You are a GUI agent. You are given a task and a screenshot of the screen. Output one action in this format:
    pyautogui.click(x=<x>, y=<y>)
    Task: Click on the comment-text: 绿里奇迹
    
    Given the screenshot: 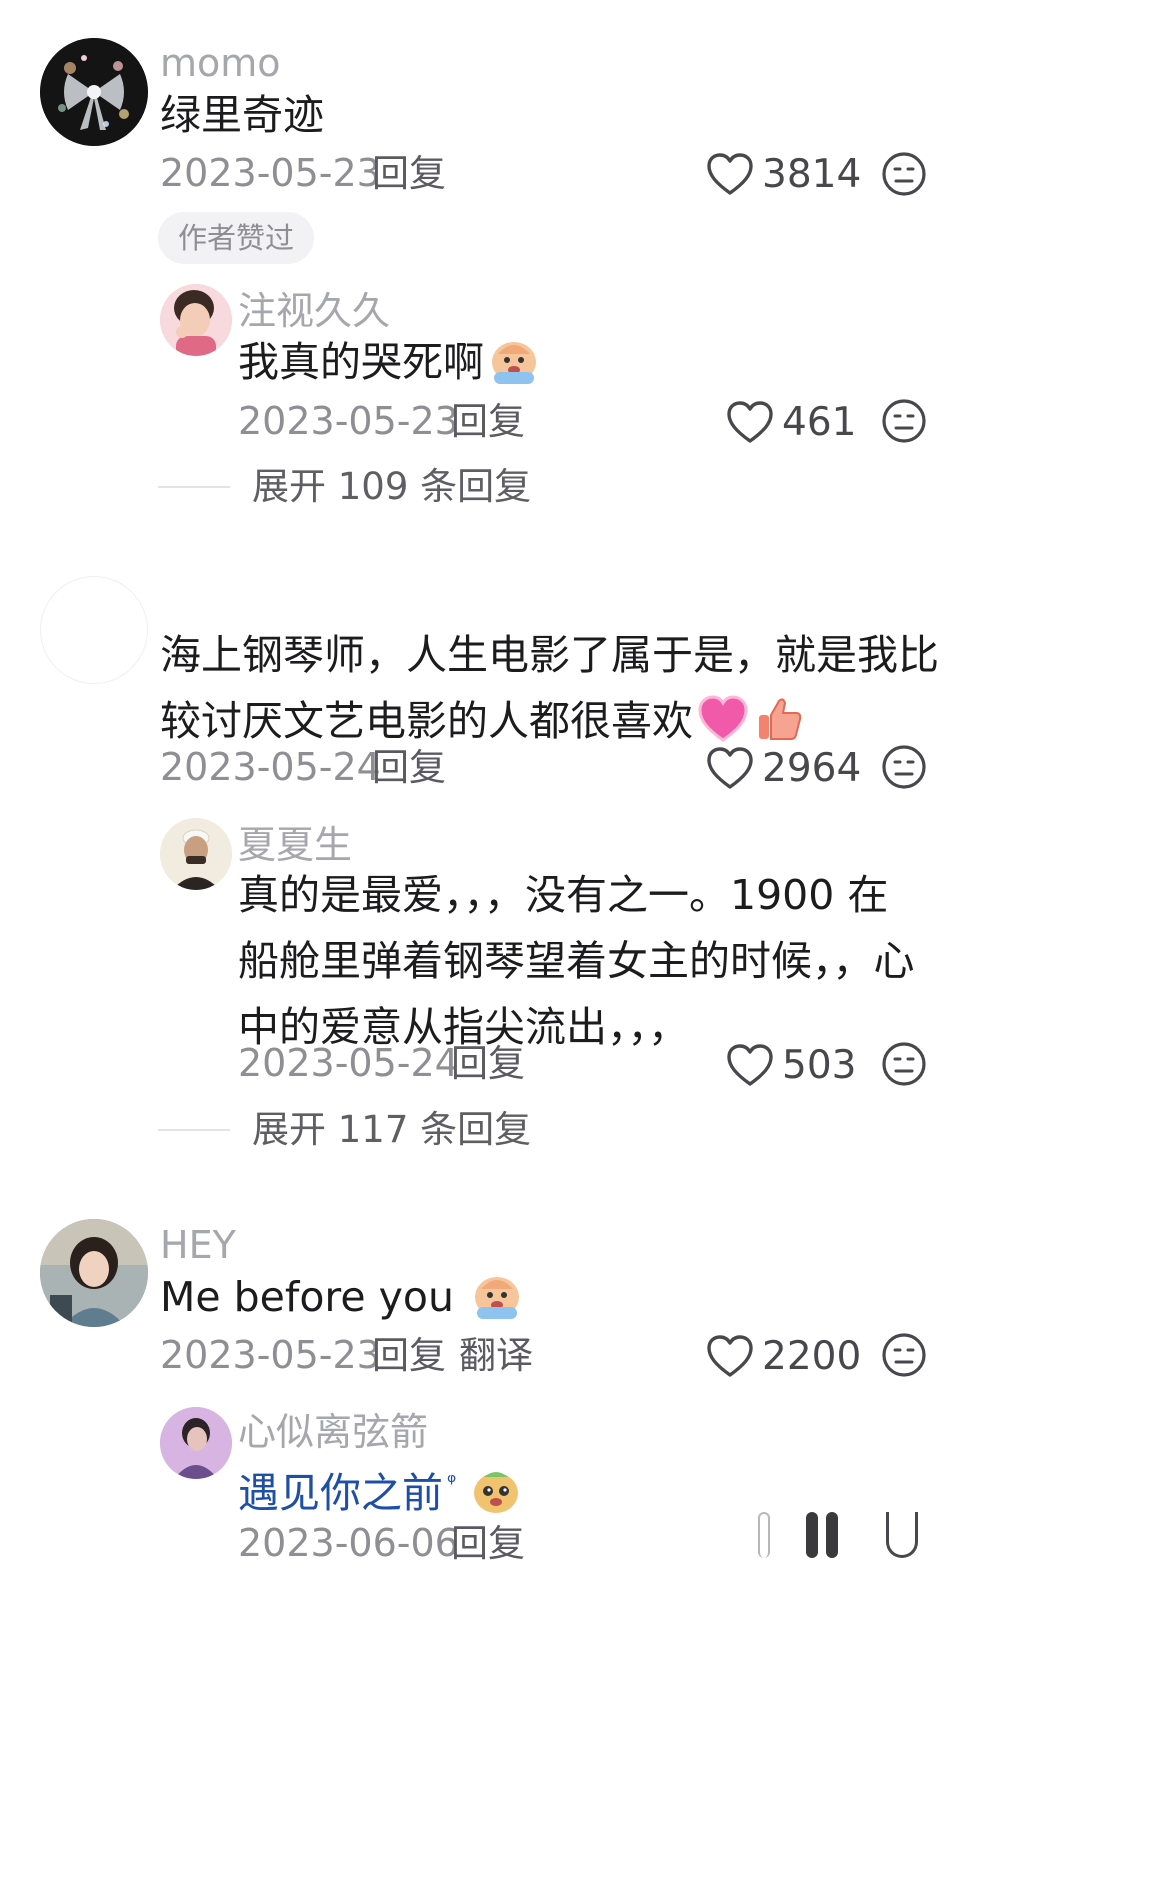 What is the action you would take?
    pyautogui.click(x=242, y=115)
    